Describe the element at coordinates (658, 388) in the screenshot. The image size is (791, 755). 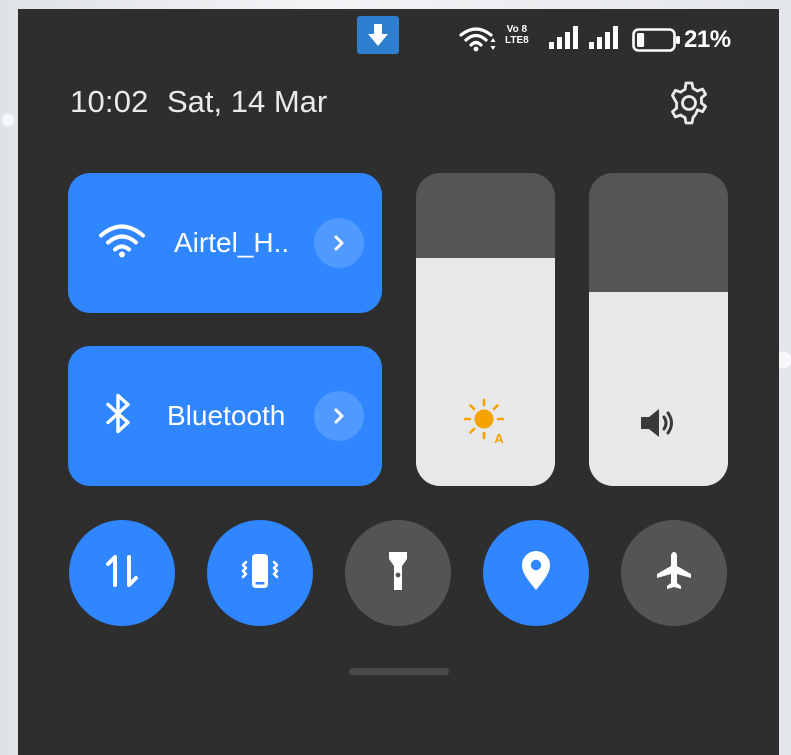
I see `volume-slider-fill` at that location.